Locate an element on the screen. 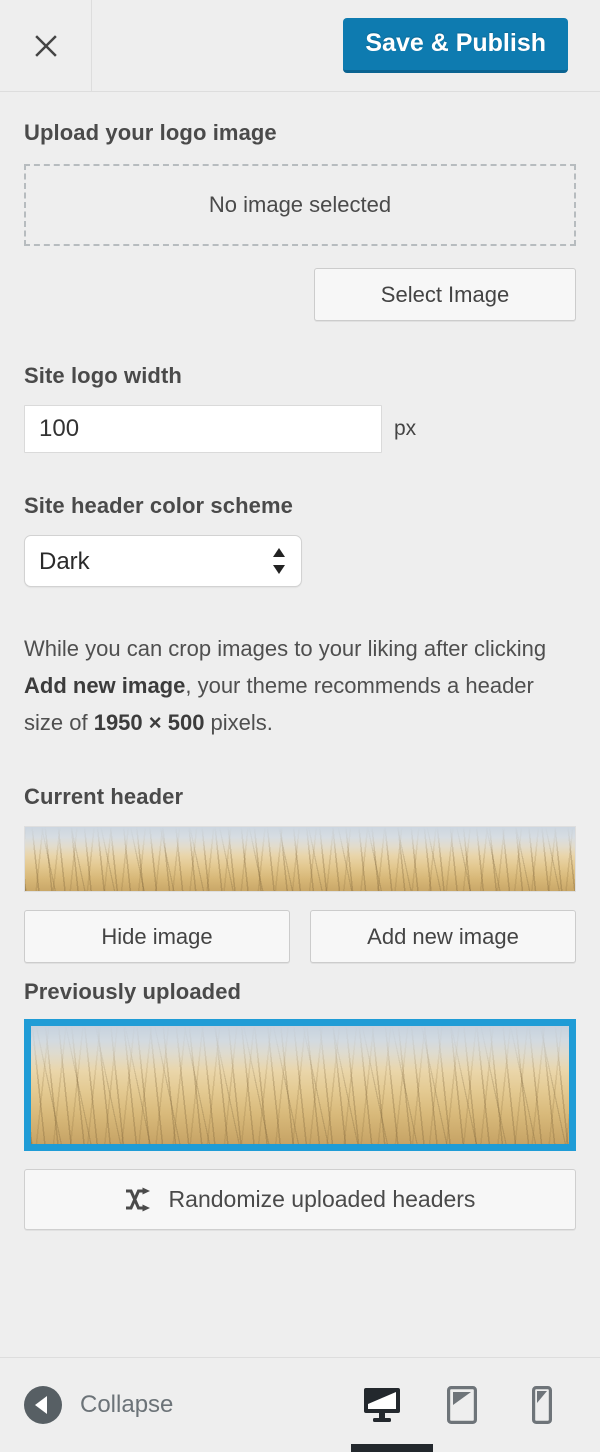  preview-mobile-button is located at coordinates (542, 1405).